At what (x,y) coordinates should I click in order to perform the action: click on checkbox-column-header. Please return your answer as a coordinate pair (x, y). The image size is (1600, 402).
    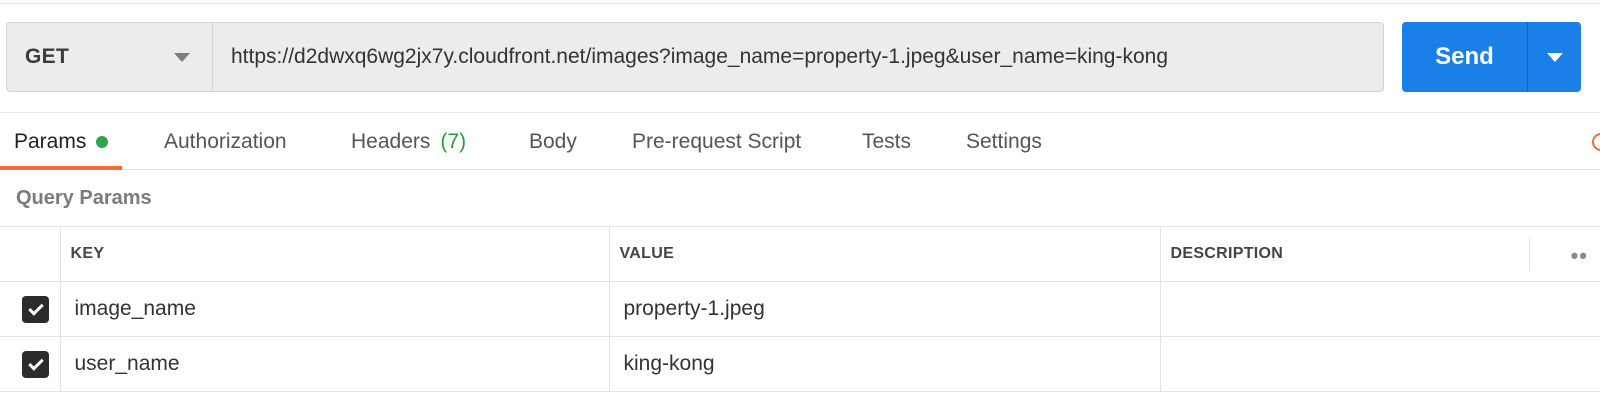
    Looking at the image, I should click on (30, 254).